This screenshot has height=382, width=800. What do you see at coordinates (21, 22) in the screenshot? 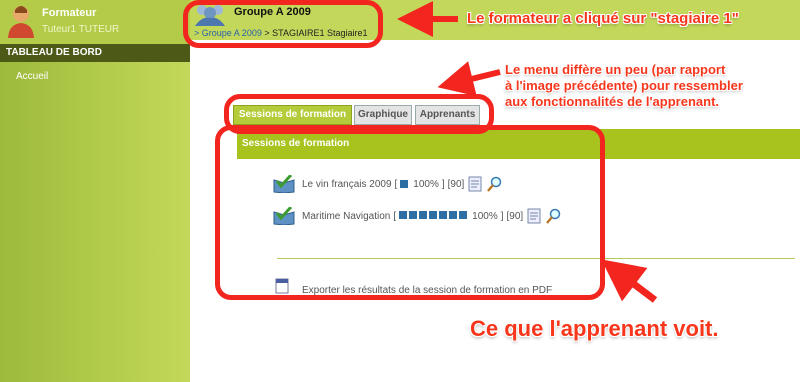
I see `avatar` at bounding box center [21, 22].